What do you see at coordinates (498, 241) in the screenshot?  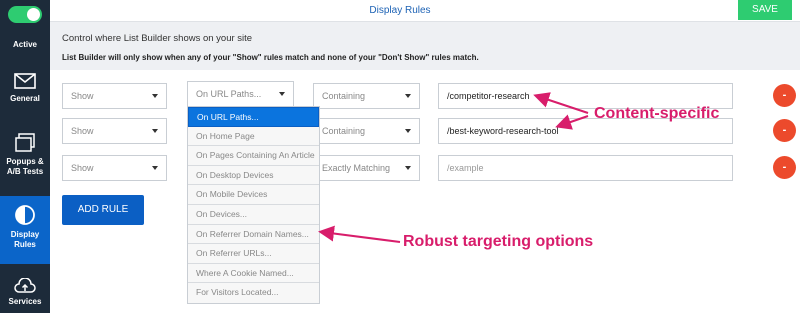 I see `annotation-robust-targeting: Robust targeting options` at bounding box center [498, 241].